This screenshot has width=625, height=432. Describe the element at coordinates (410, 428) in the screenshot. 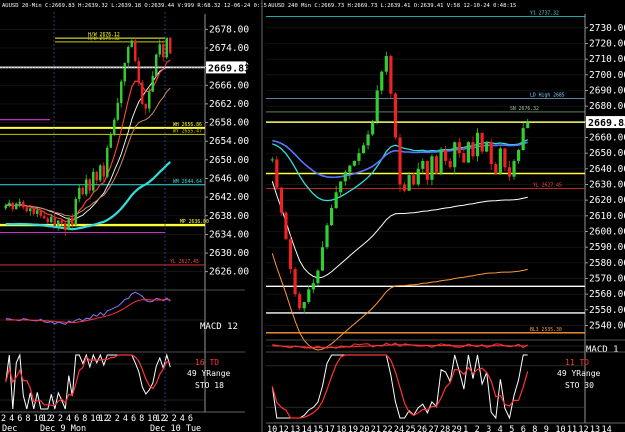

I see `time-tick-label: 25` at that location.